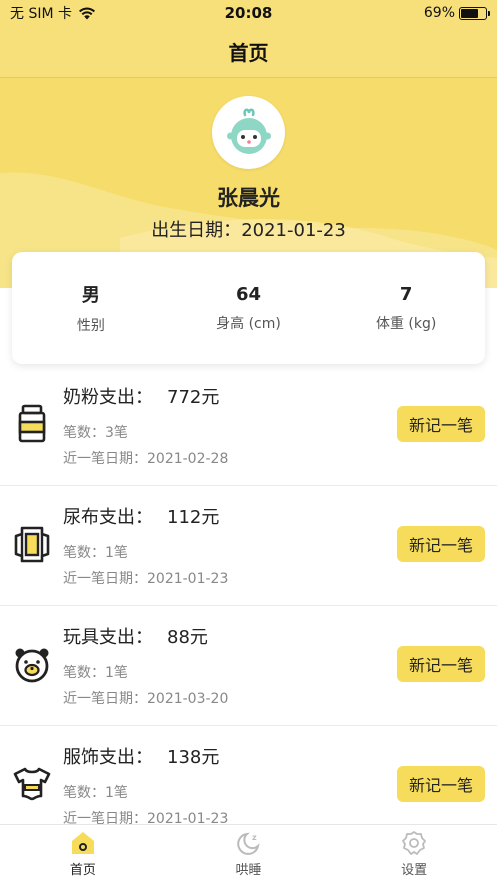 The width and height of the screenshot is (497, 883). Describe the element at coordinates (414, 843) in the screenshot. I see `gear-icon` at that location.